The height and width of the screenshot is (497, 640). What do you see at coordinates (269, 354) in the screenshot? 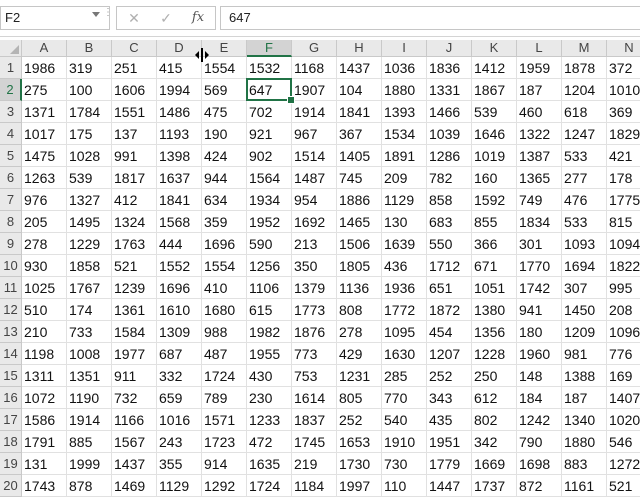
I see `cell-f14: 1955` at bounding box center [269, 354].